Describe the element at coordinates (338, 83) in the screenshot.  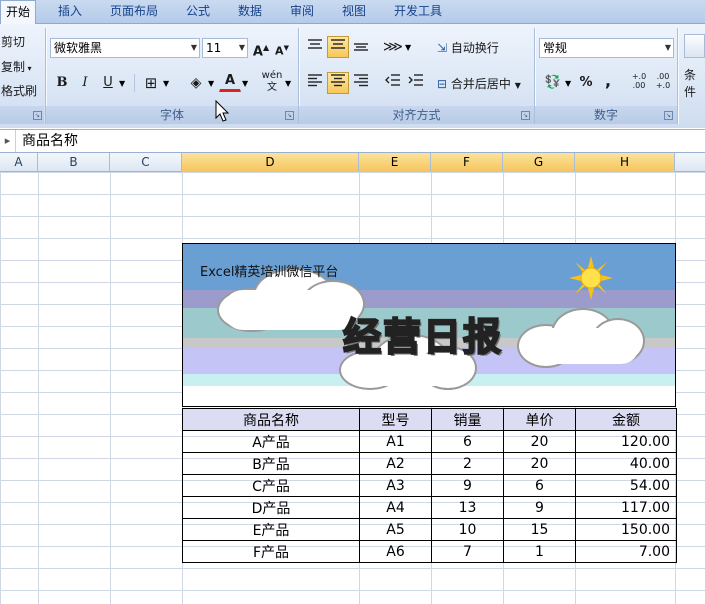
I see `align-center-icon` at that location.